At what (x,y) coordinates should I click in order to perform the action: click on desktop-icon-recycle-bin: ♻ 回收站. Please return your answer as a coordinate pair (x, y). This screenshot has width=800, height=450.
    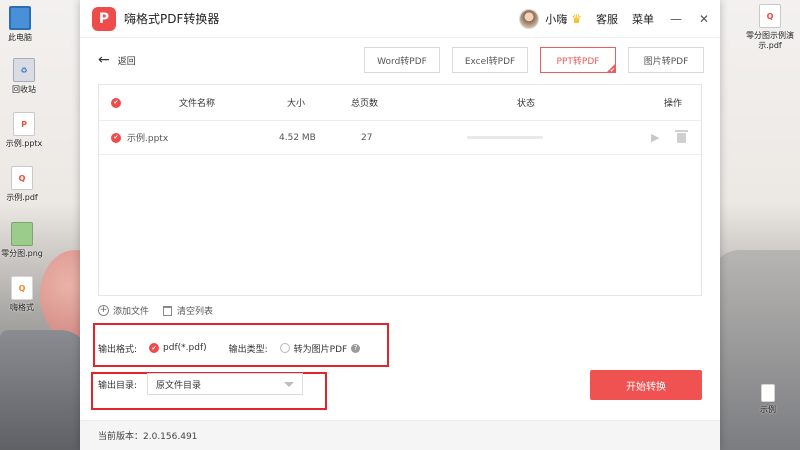
    Looking at the image, I should click on (28, 76).